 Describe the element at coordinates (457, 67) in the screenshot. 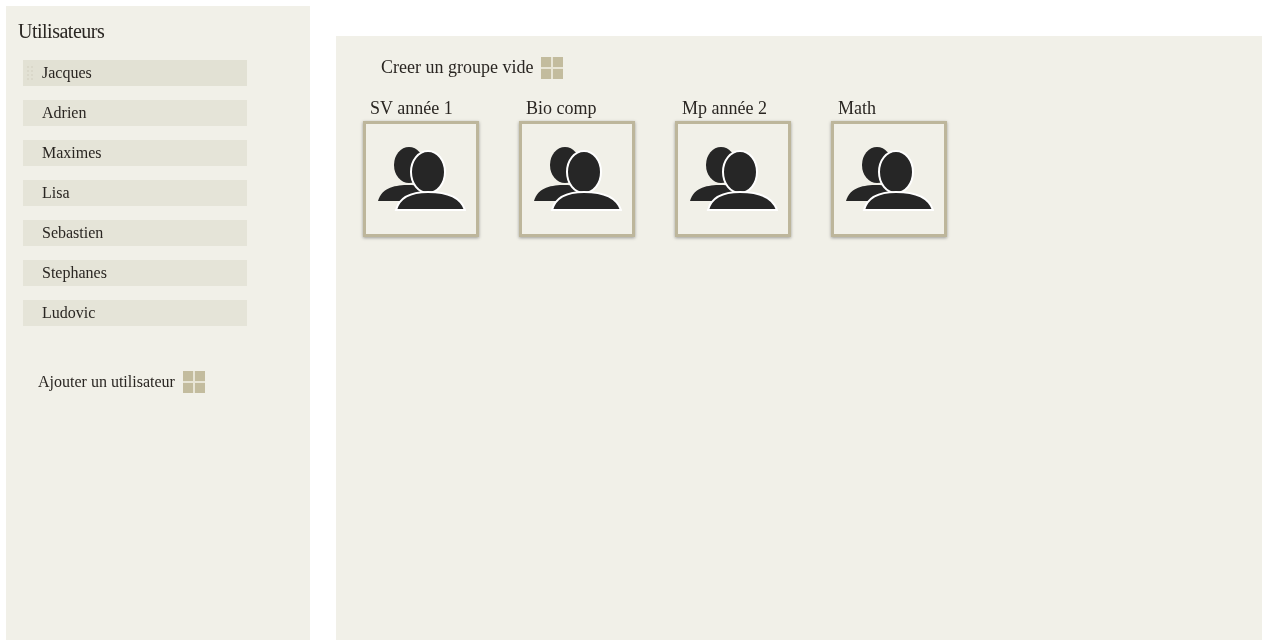

I see `create-group-label: Creer un groupe vide` at that location.